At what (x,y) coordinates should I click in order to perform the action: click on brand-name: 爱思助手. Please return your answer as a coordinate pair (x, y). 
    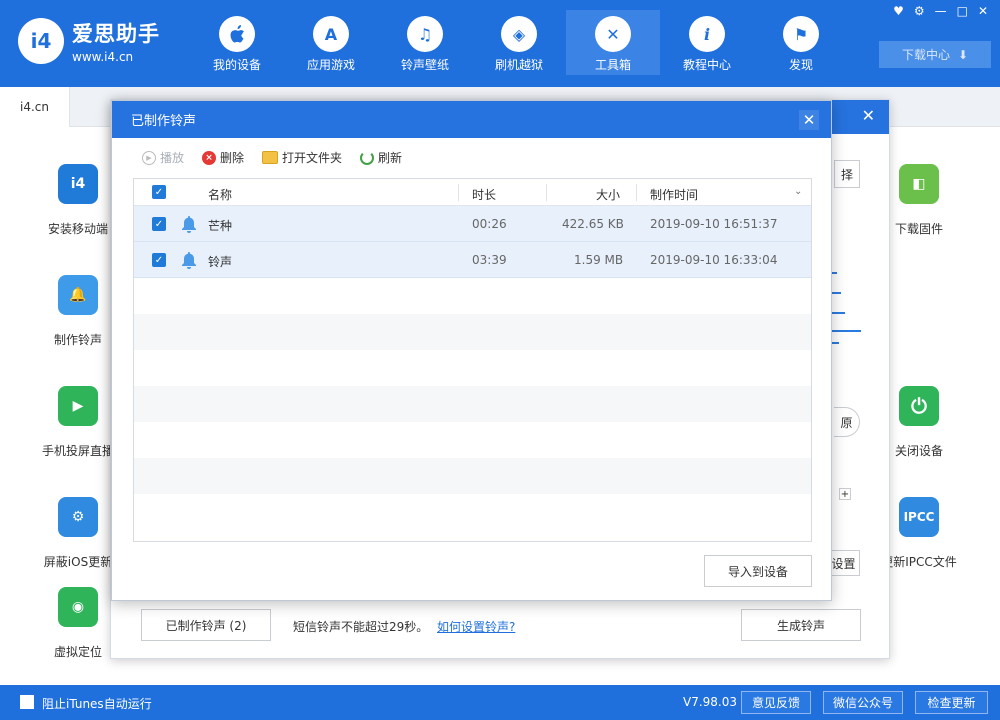
    Looking at the image, I should click on (116, 34).